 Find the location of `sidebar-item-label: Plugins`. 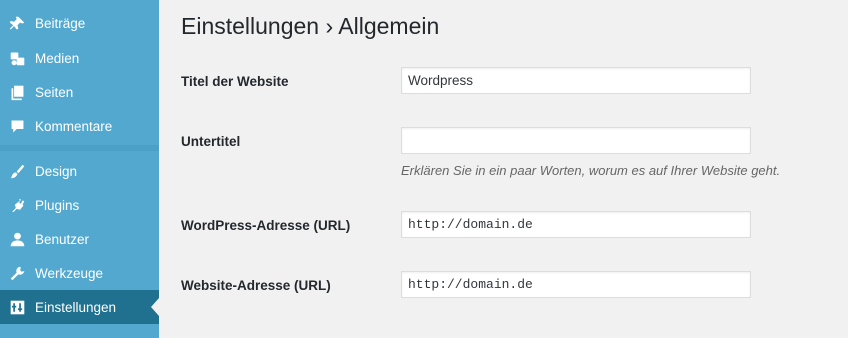

sidebar-item-label: Plugins is located at coordinates (57, 205).